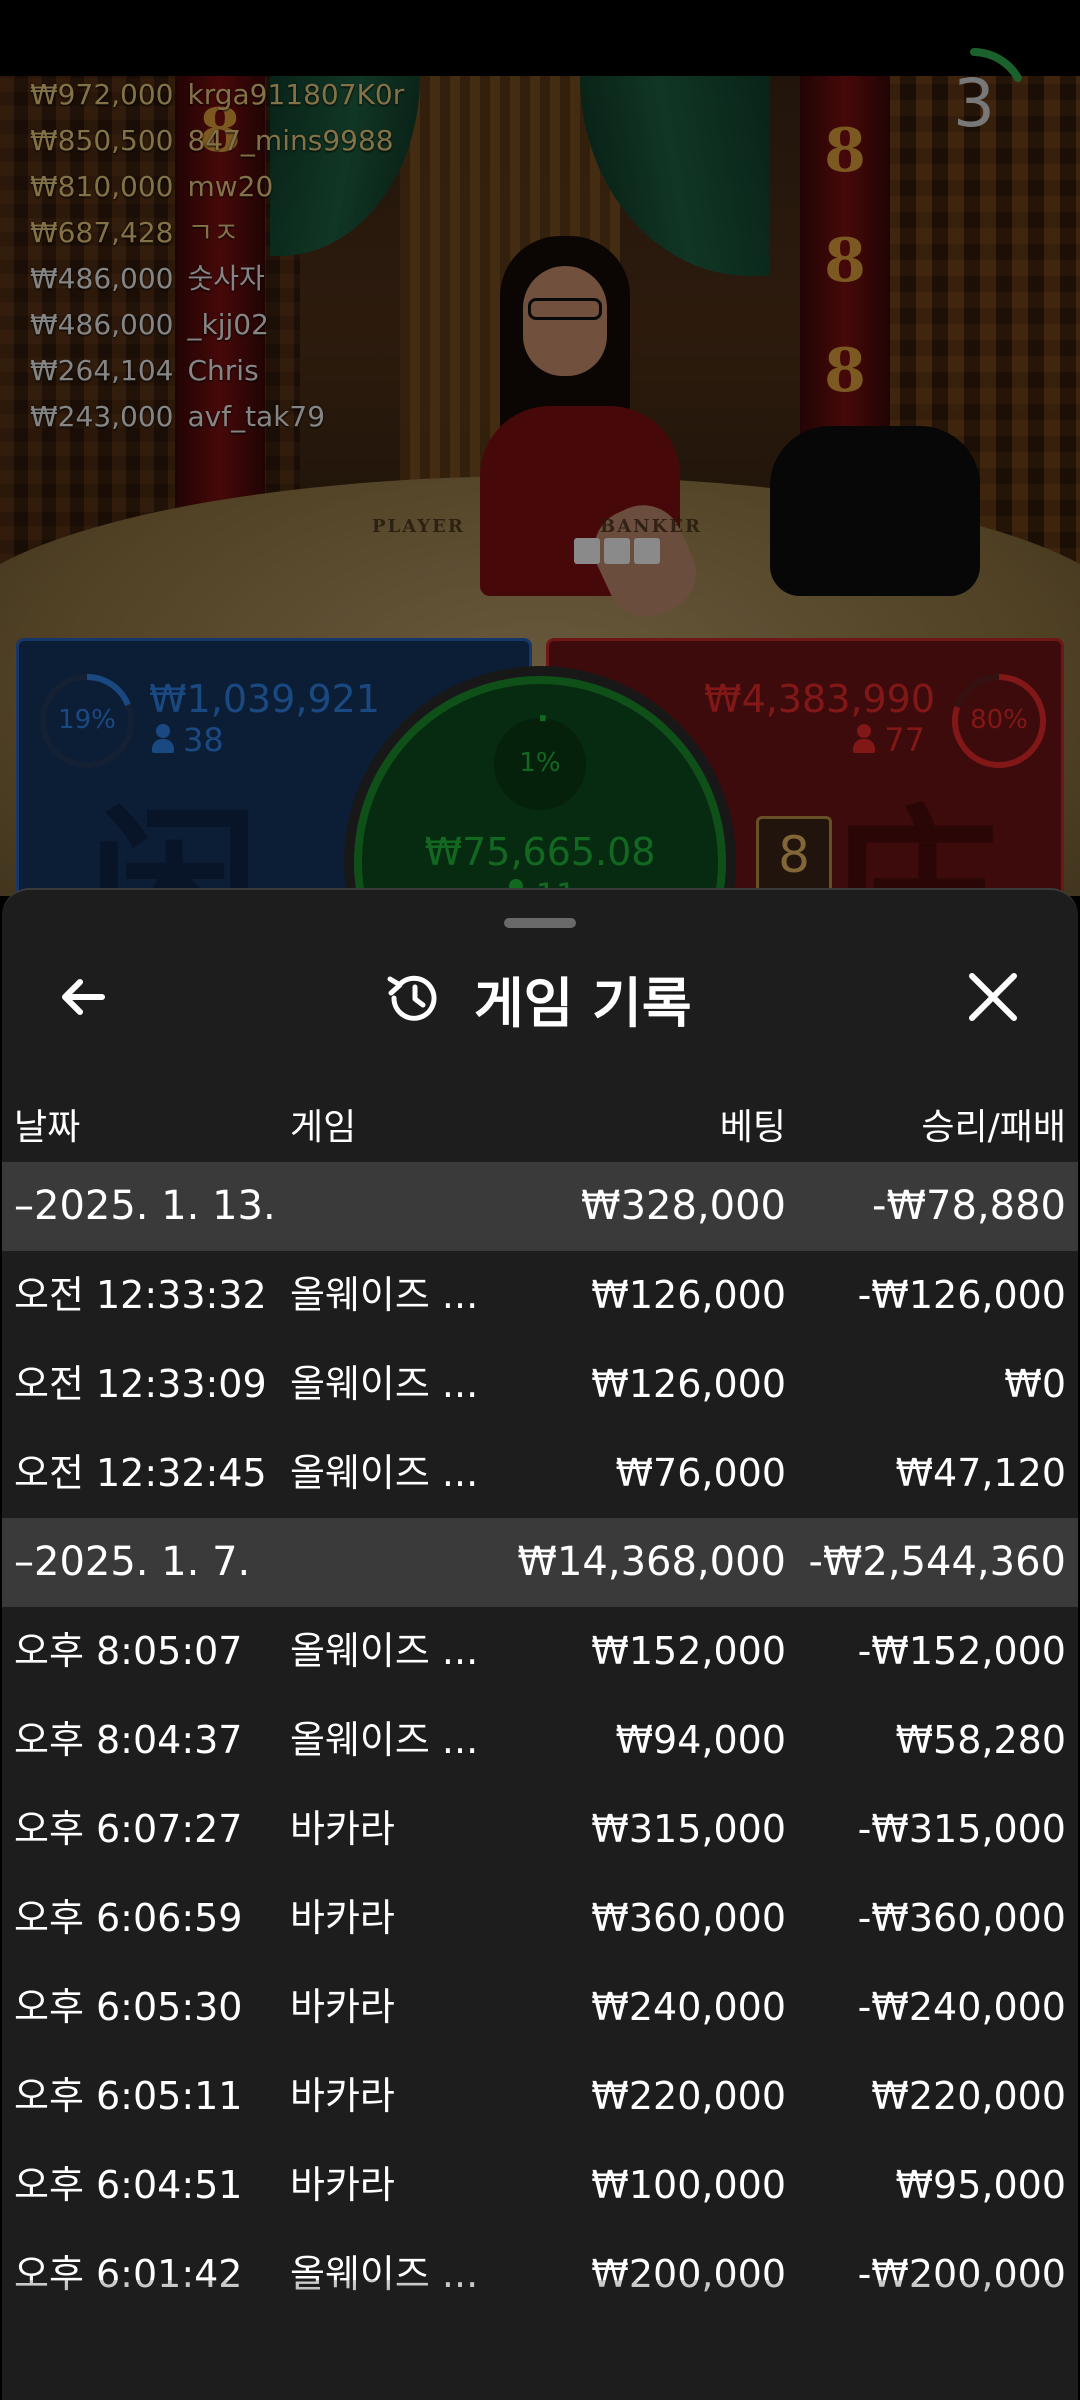  What do you see at coordinates (540, 1829) in the screenshot?
I see `history-row: 오후 6:07:27 바카라 ₩315,000 -₩315,000` at bounding box center [540, 1829].